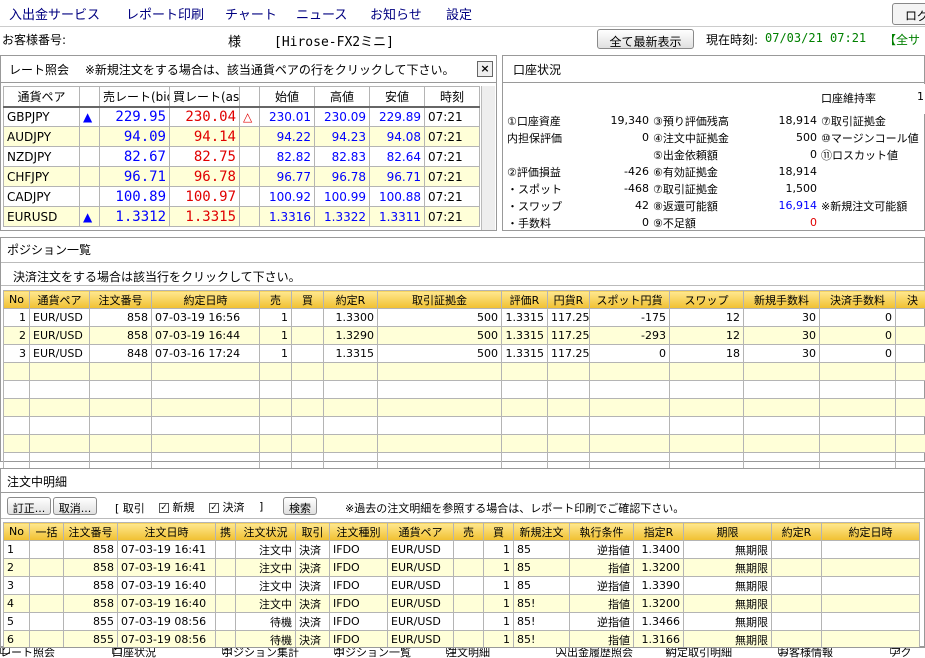  I want to click on order-col-header: 注文日時, so click(166, 531).